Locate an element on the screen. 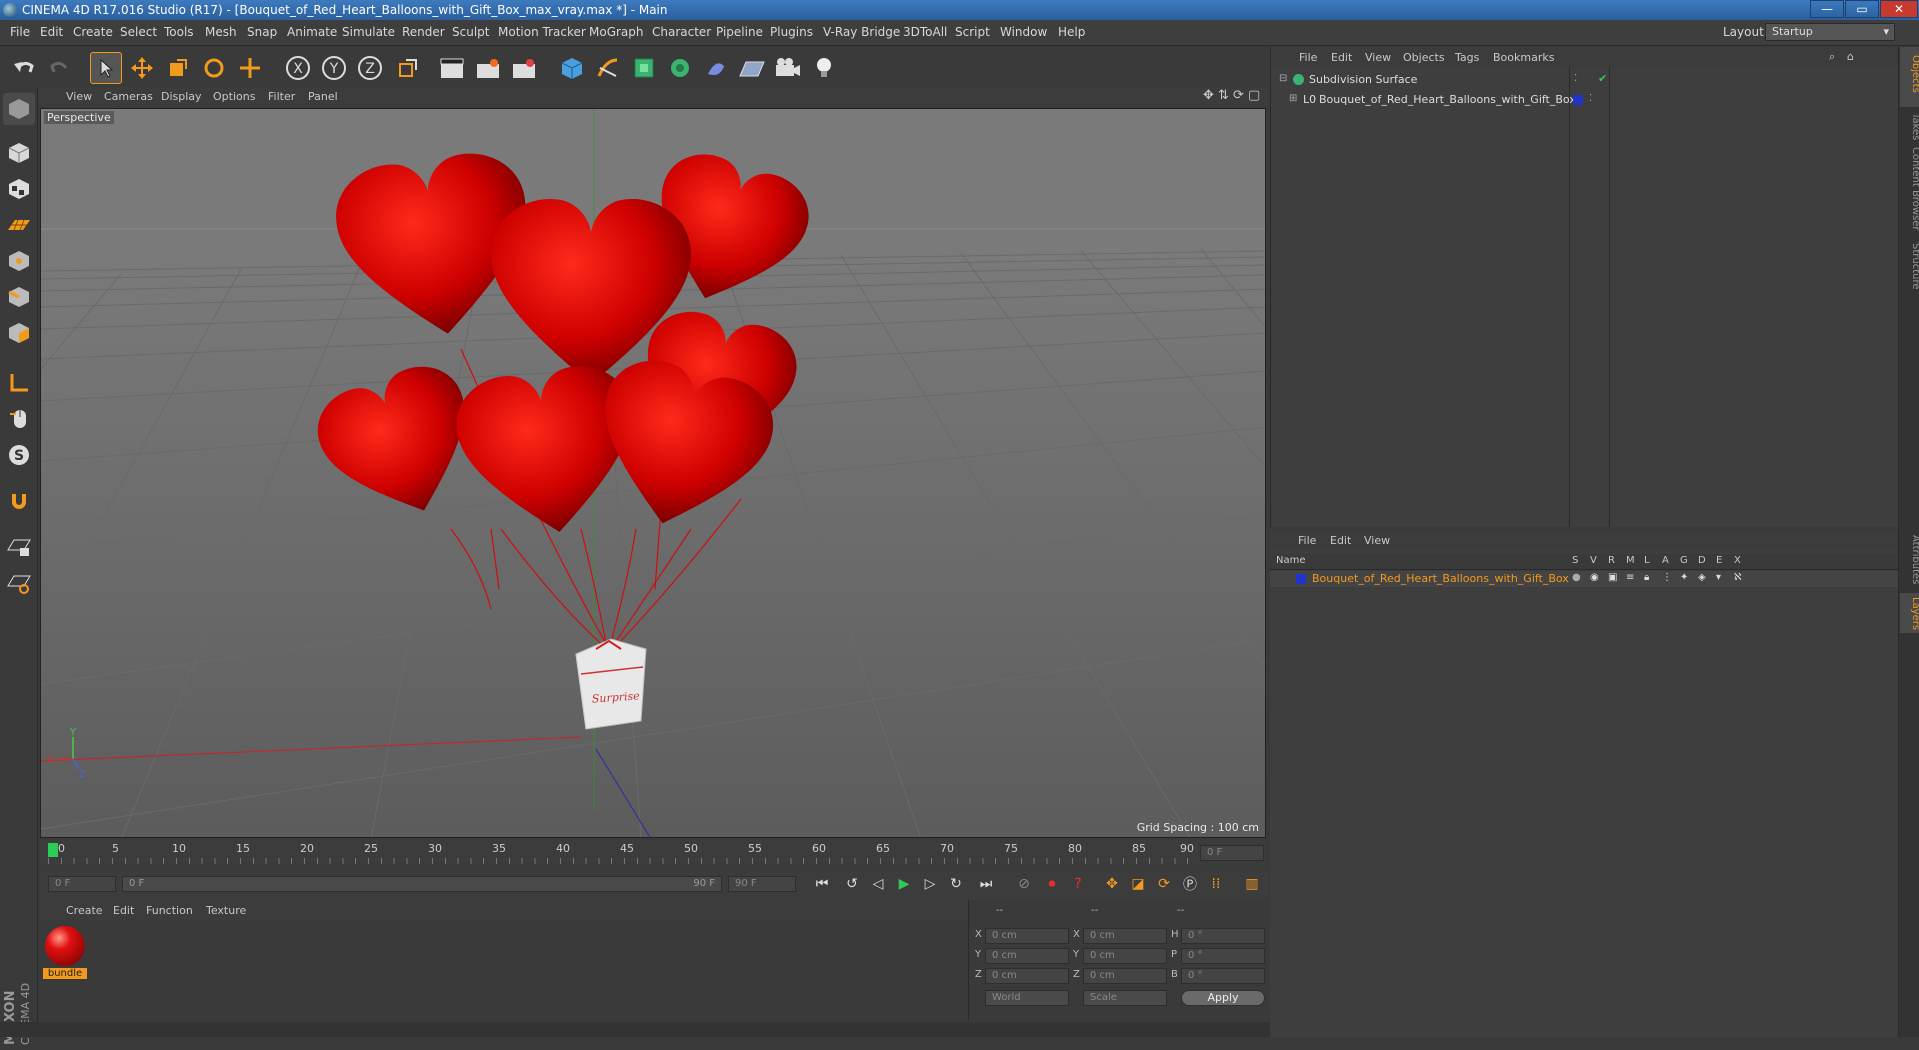  menu-pipeline: Pipeline is located at coordinates (739, 32).